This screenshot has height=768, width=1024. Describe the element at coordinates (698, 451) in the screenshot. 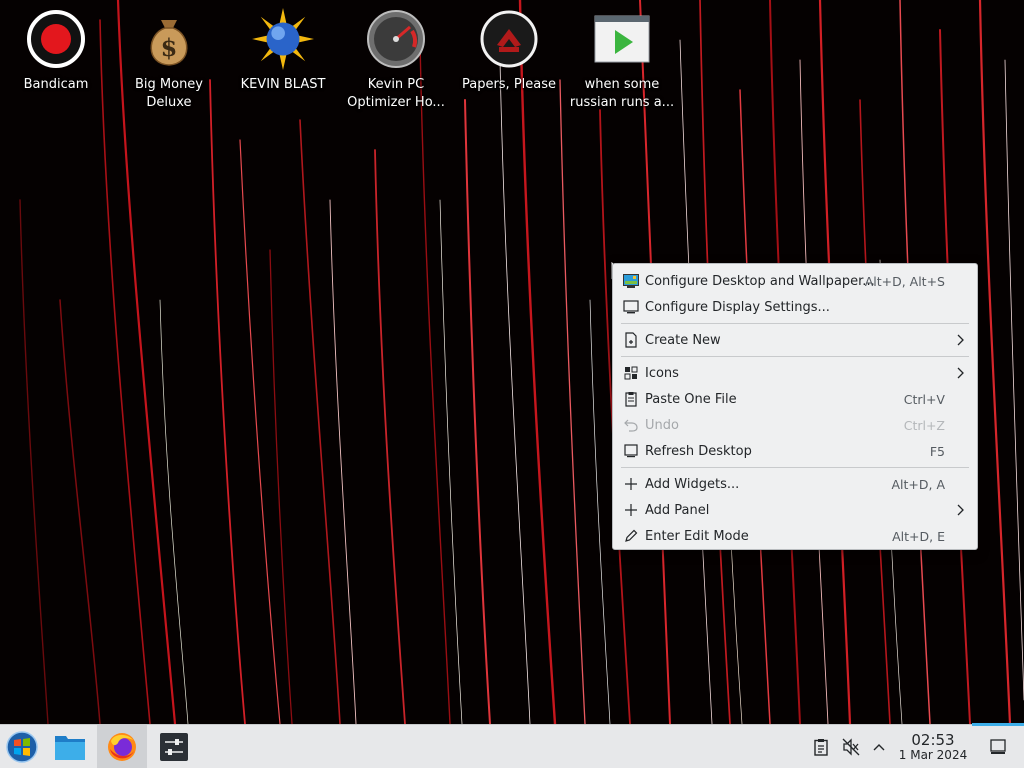

I see `menu-item-label: Refresh Desktop` at that location.